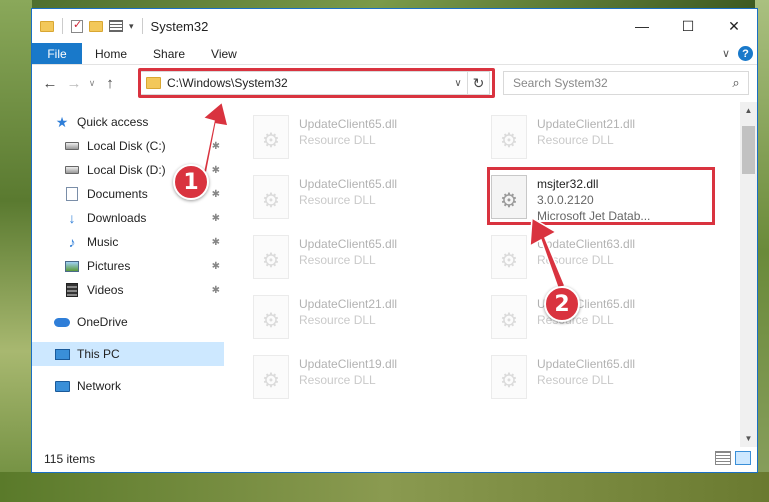 The height and width of the screenshot is (502, 769). I want to click on sidebar-item-label: Local Disk (C:), so click(126, 146).